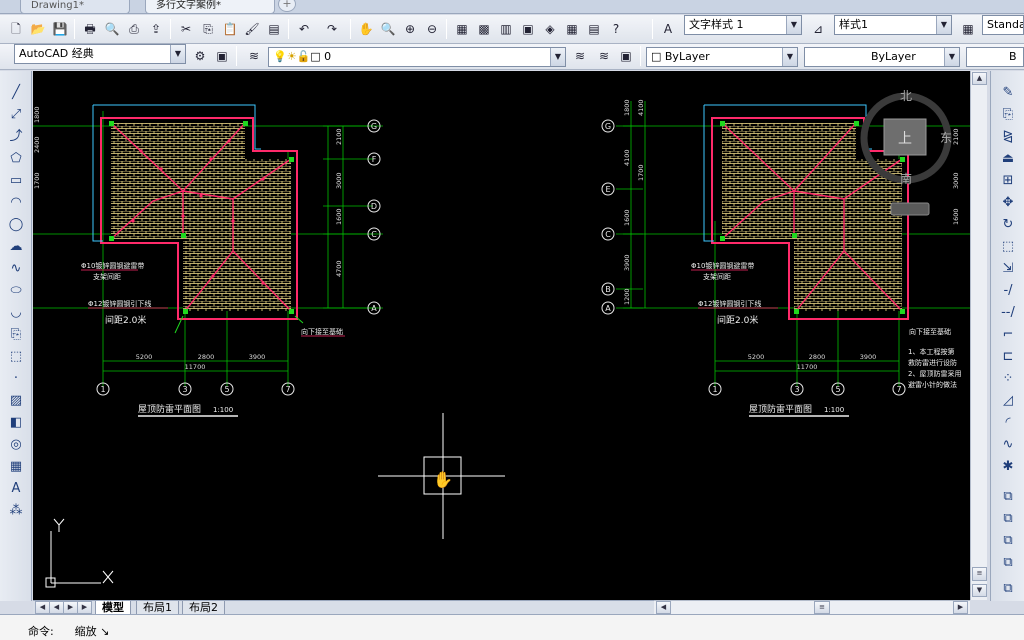  Describe the element at coordinates (1008, 334) in the screenshot. I see `break-at-point-icon: ⌐` at that location.